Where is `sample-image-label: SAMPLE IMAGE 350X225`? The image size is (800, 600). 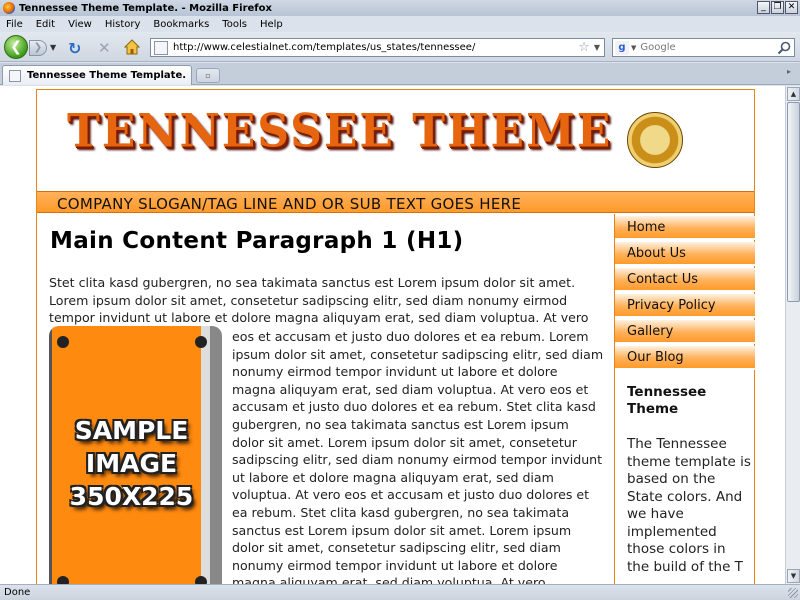 sample-image-label: SAMPLE IMAGE 350X225 is located at coordinates (131, 463).